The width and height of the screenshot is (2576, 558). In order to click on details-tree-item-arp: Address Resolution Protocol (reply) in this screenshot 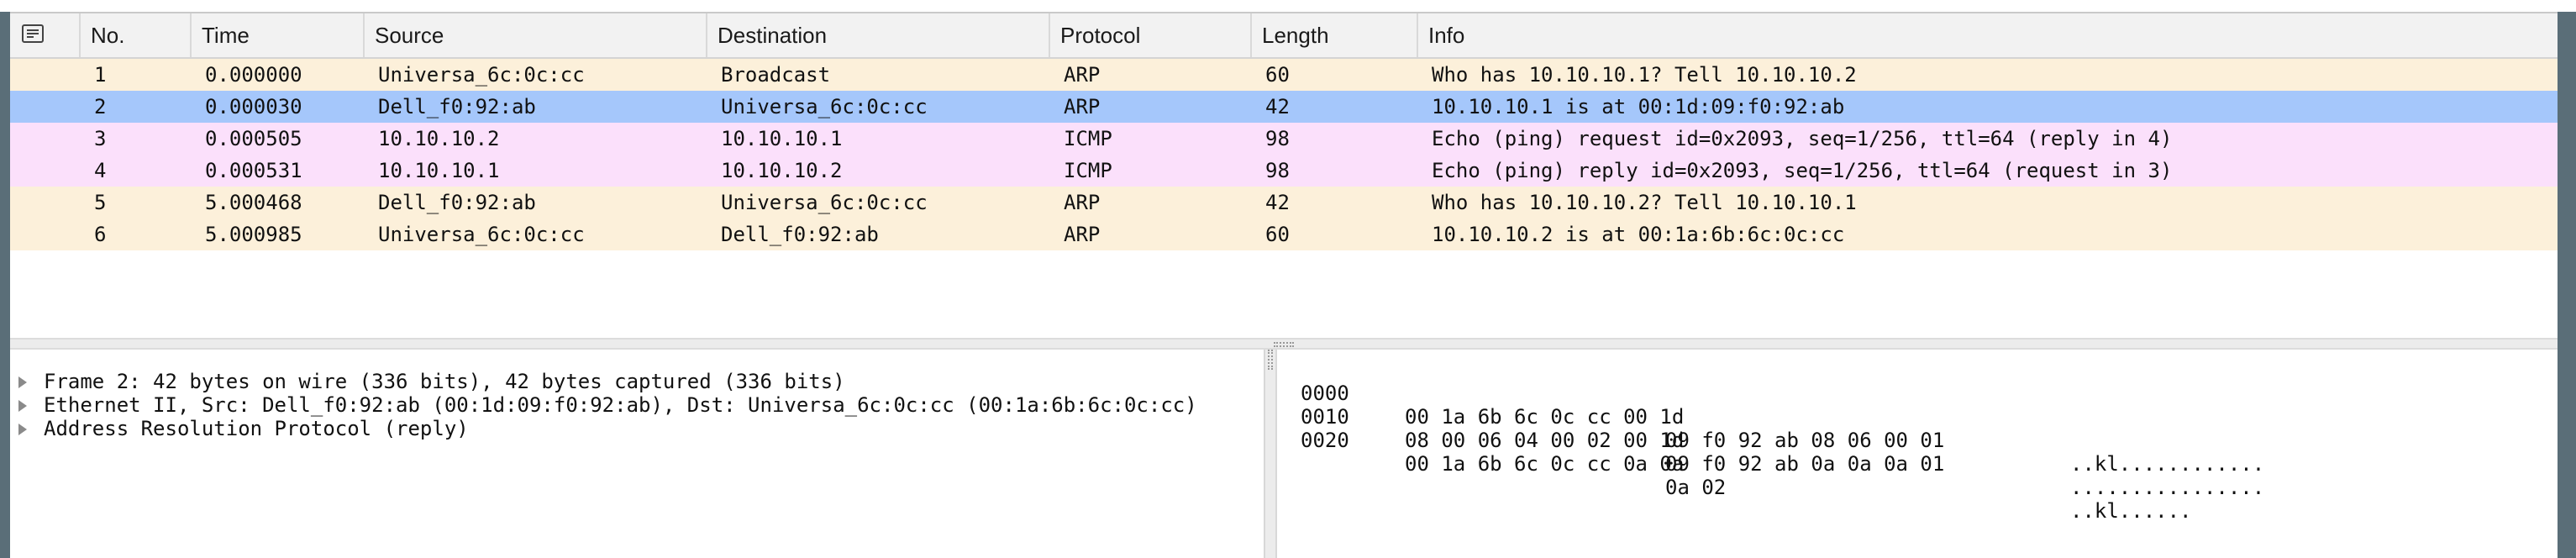, I will do `click(637, 428)`.